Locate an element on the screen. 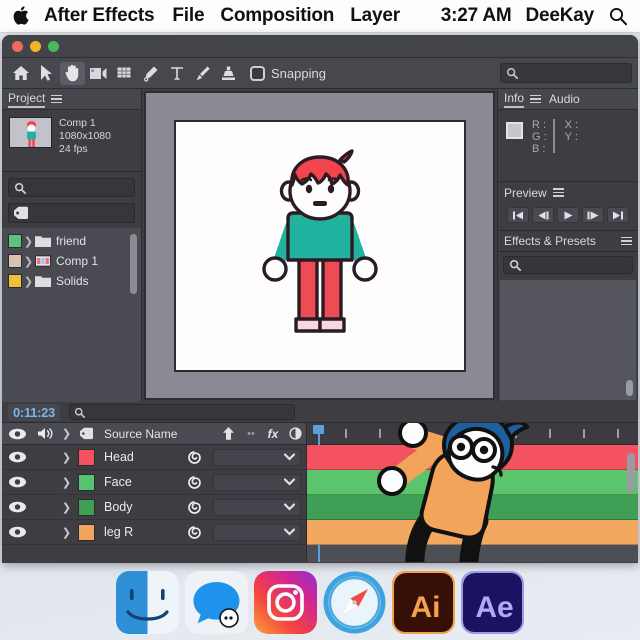  apple-logo-icon is located at coordinates (20, 16).